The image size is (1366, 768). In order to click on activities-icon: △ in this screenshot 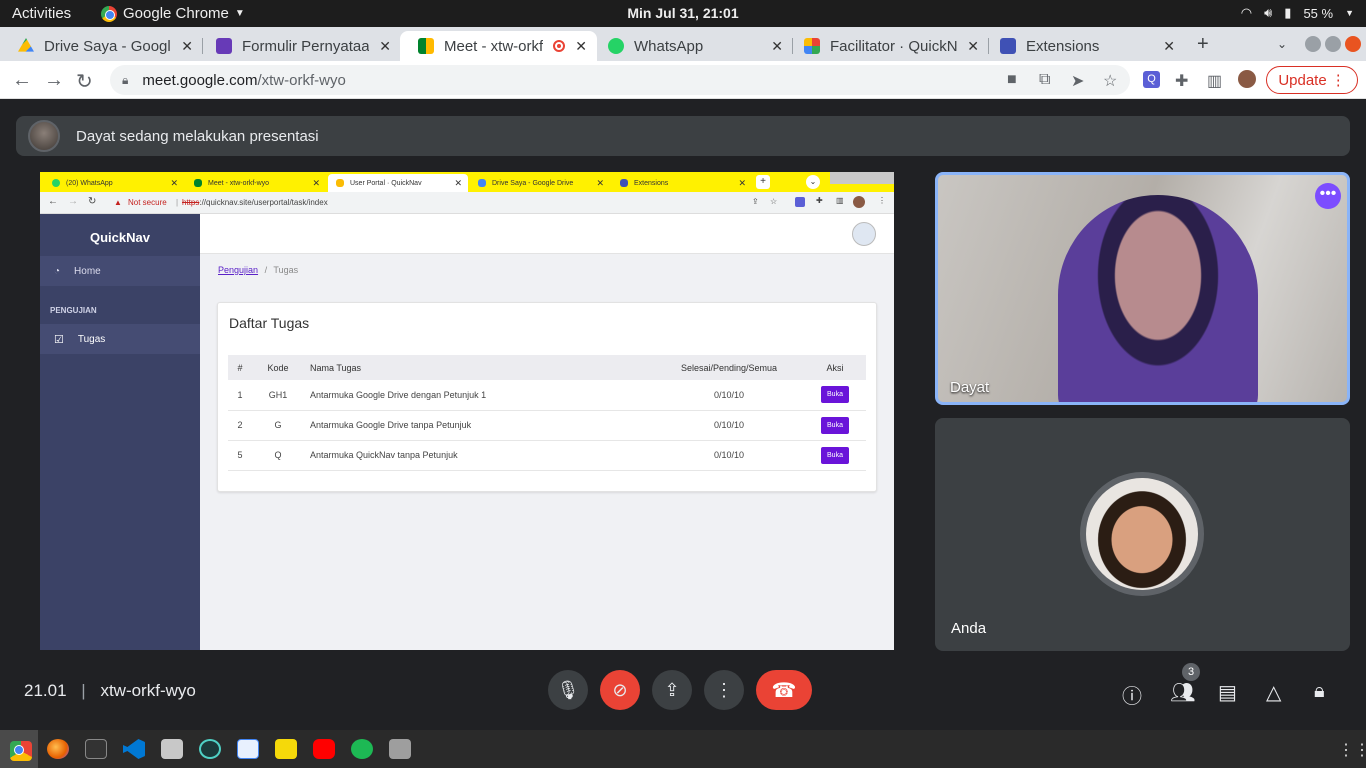, I will do `click(1273, 692)`.